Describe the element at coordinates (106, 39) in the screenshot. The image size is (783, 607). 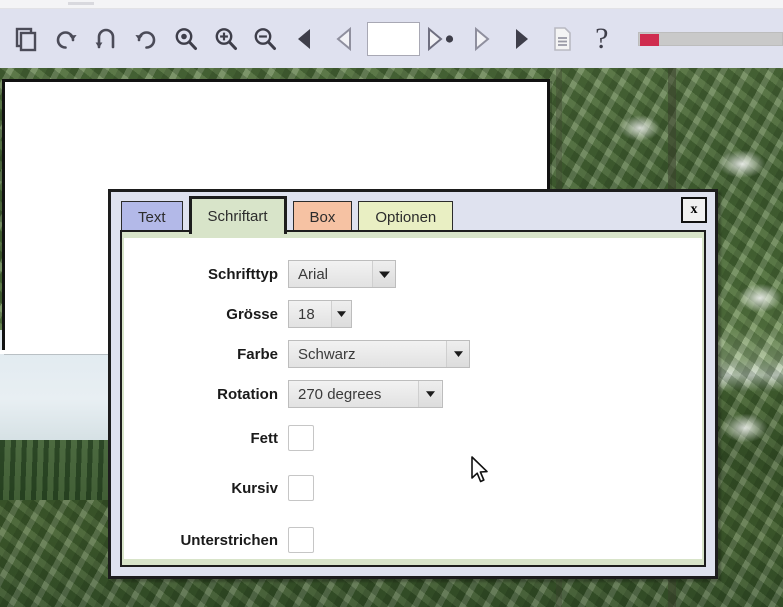
I see `undo-icon` at that location.